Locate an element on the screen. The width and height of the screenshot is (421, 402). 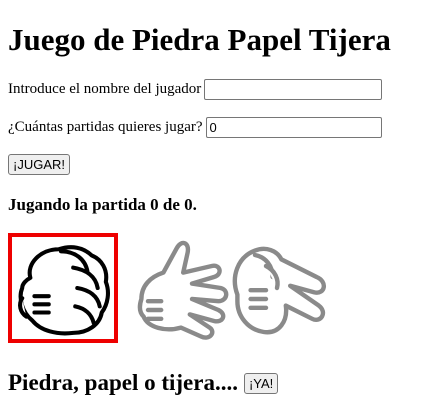
rounds-label: ¿Cuántas partidas quieres jugar? is located at coordinates (105, 127).